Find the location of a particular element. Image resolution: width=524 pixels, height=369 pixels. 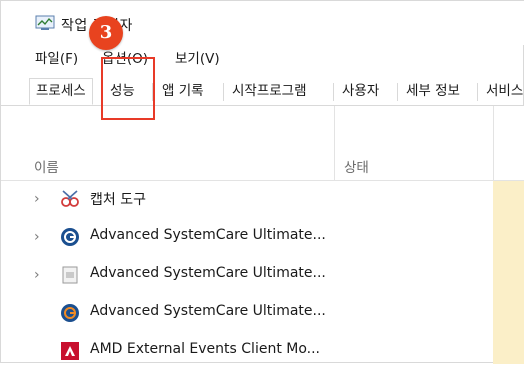

tab-users: 사용자 is located at coordinates (360, 91).